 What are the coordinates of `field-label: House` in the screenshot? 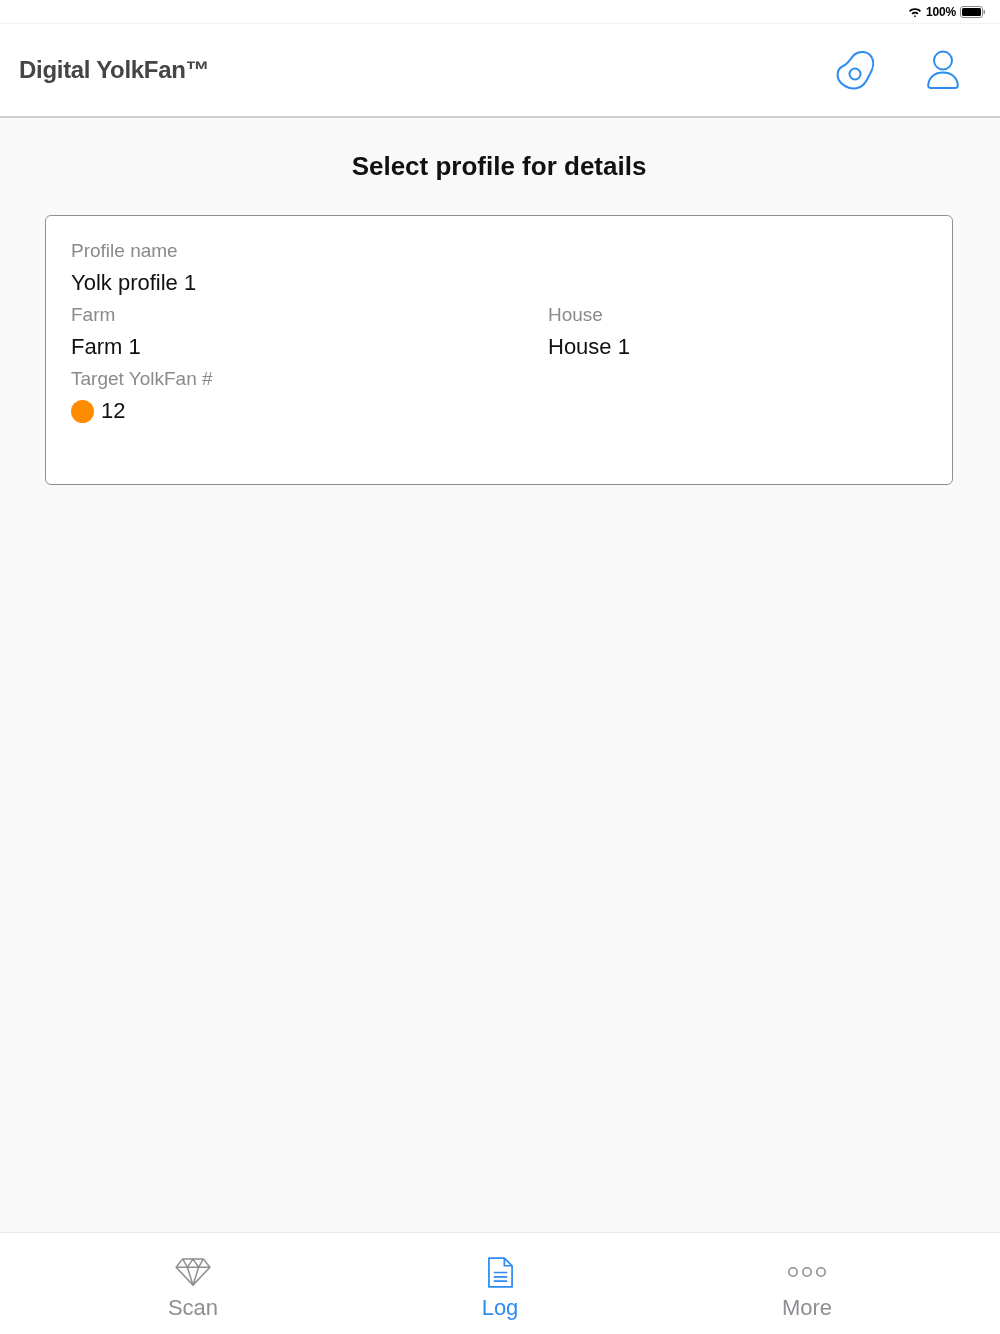 It's located at (575, 315).